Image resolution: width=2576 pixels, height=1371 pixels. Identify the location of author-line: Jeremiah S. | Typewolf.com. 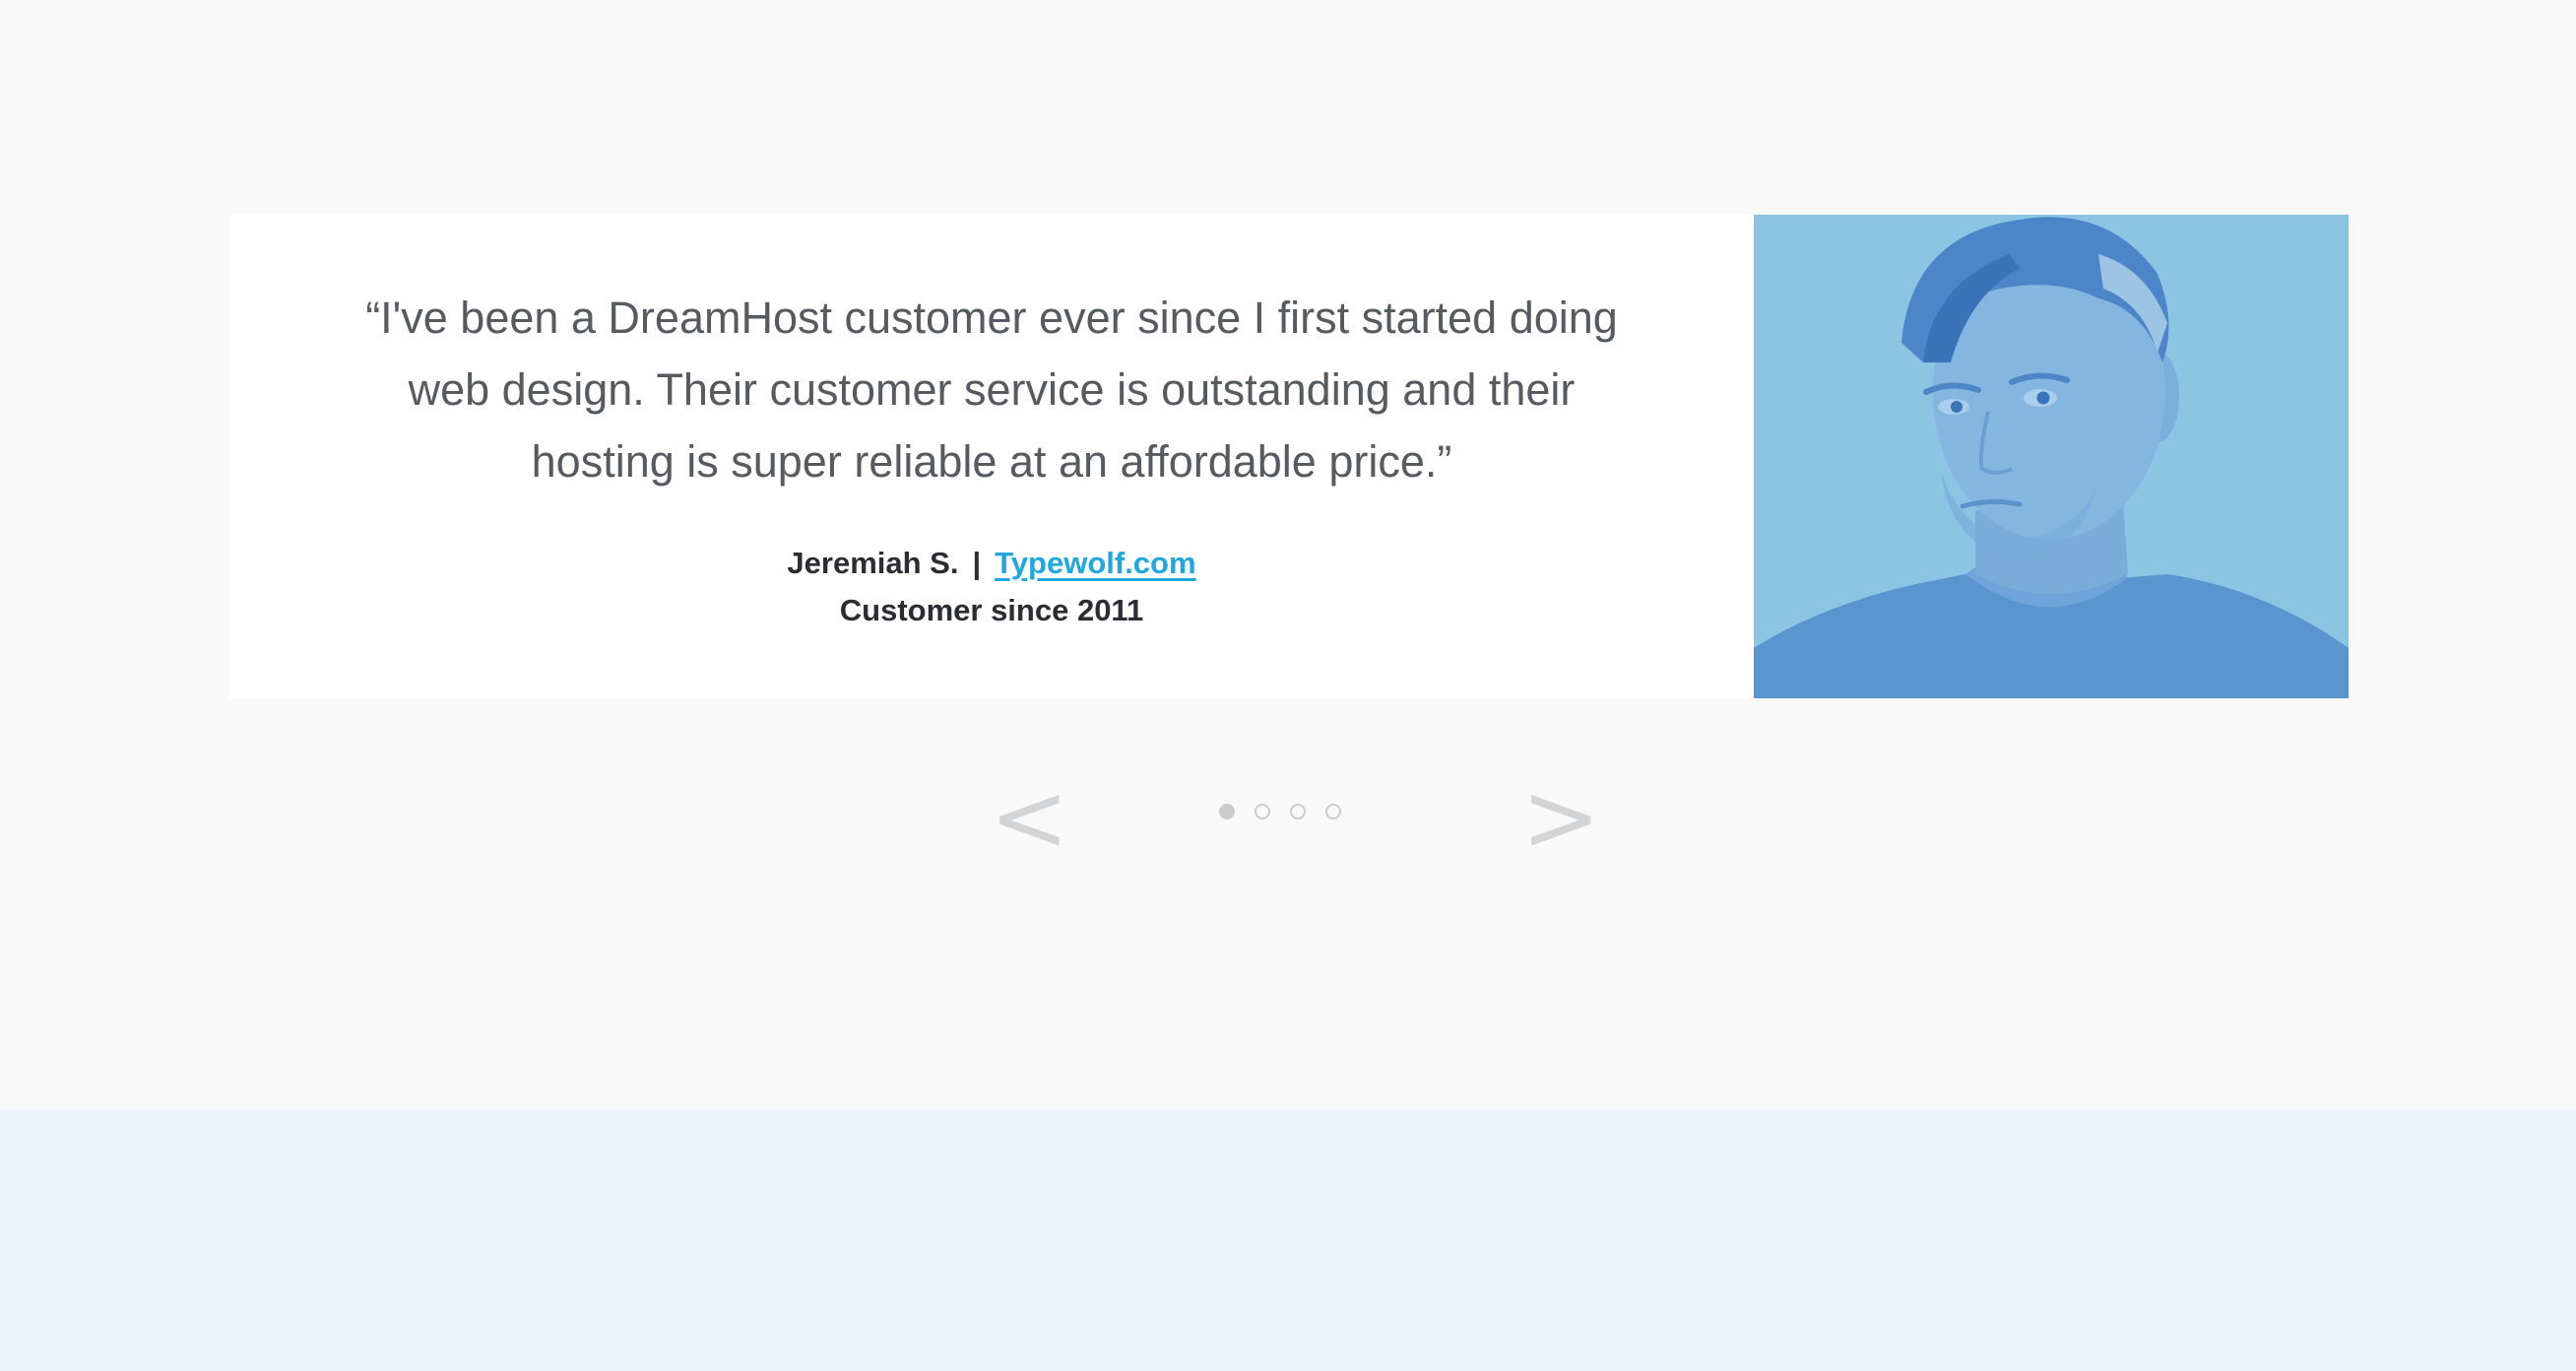
(991, 563).